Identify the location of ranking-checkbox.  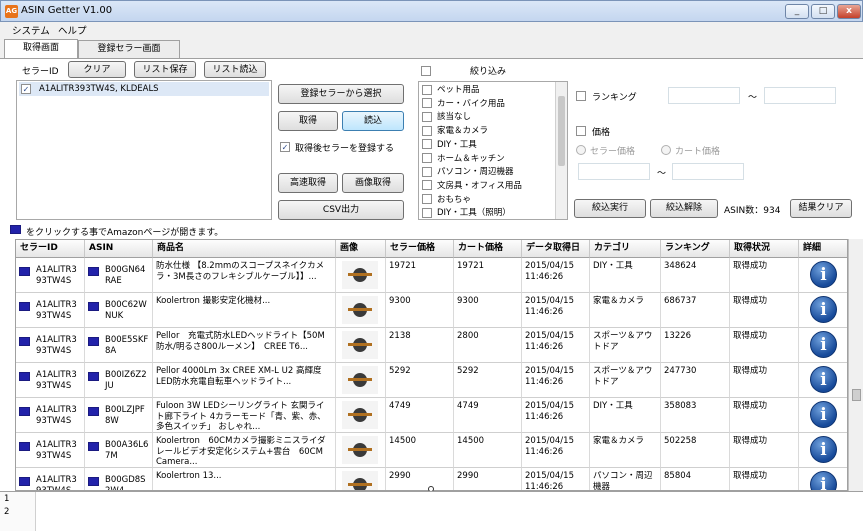
(581, 96).